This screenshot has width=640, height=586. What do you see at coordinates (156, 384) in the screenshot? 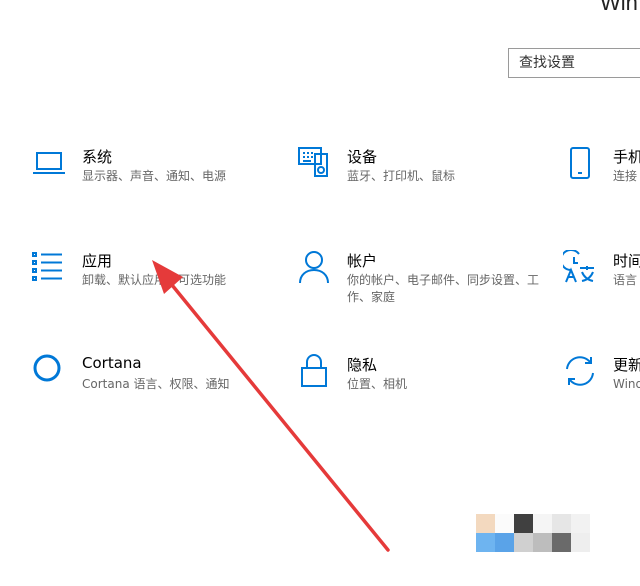
I see `tile-description: Cortana 语言、权限、通知` at bounding box center [156, 384].